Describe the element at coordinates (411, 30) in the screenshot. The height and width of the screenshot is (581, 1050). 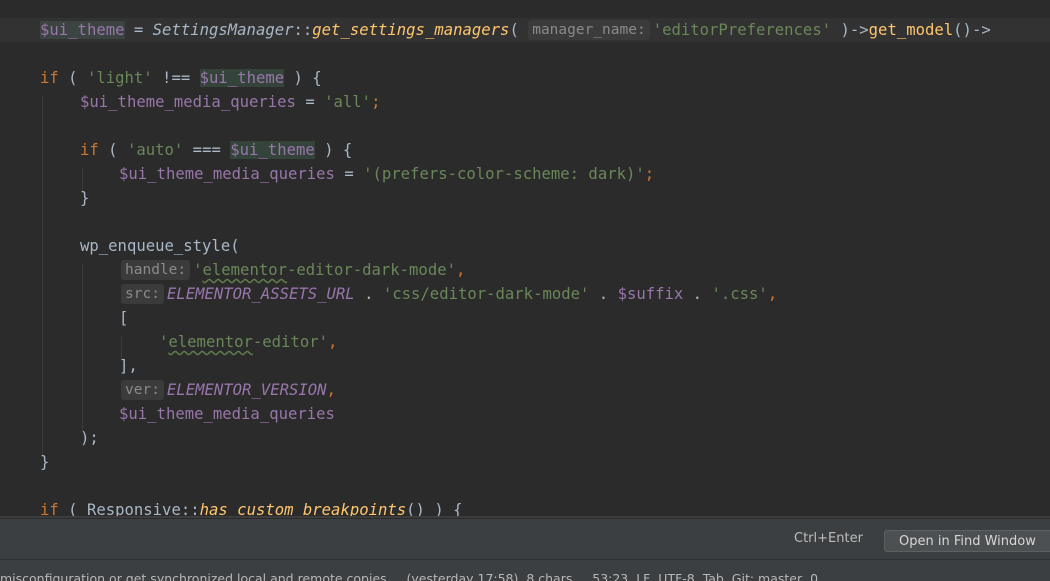
I see `code-token: get_settings_managers` at that location.